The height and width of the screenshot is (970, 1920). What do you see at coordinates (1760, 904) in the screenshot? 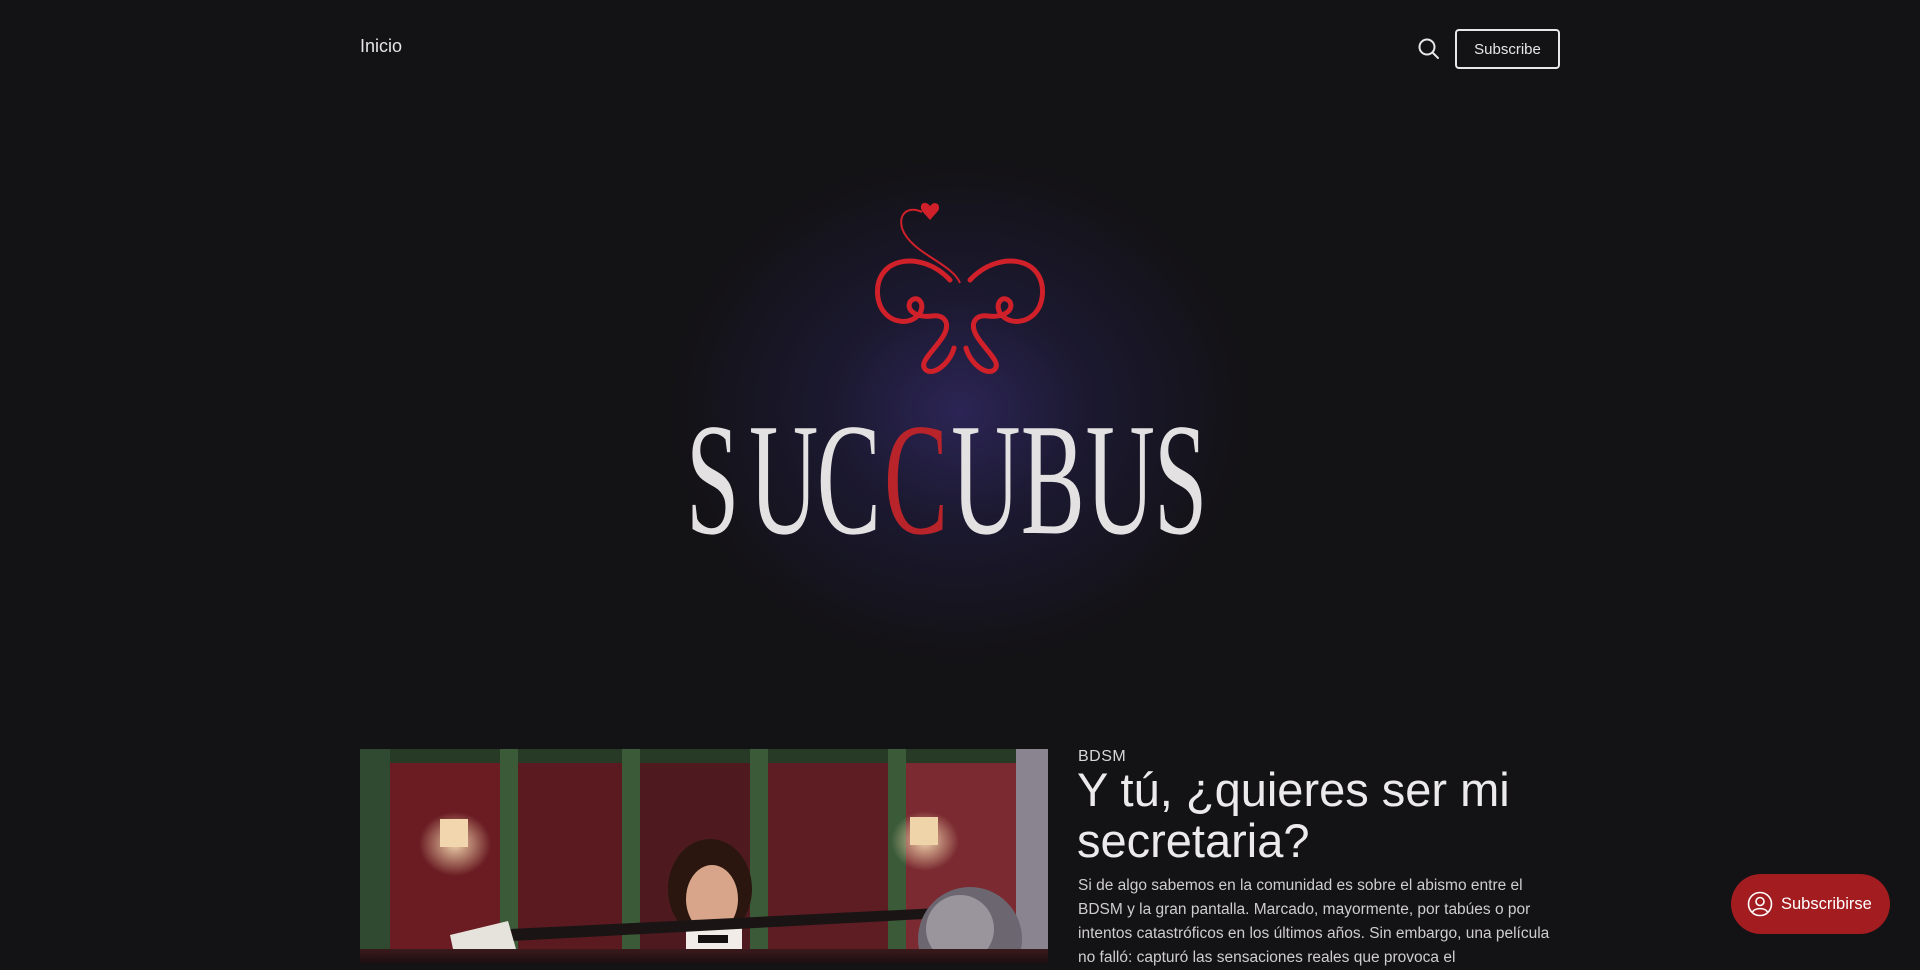
I see `user-circle-icon` at bounding box center [1760, 904].